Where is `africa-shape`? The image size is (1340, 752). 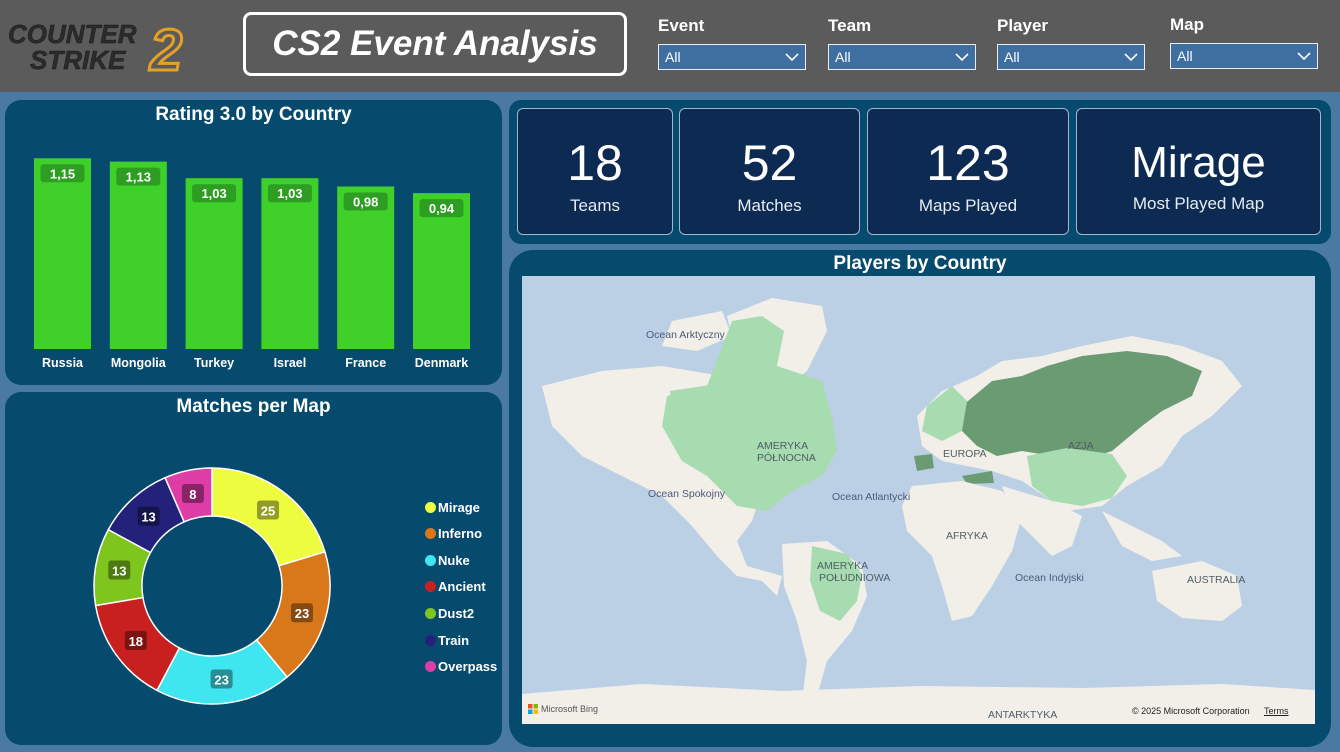
africa-shape is located at coordinates (962, 551).